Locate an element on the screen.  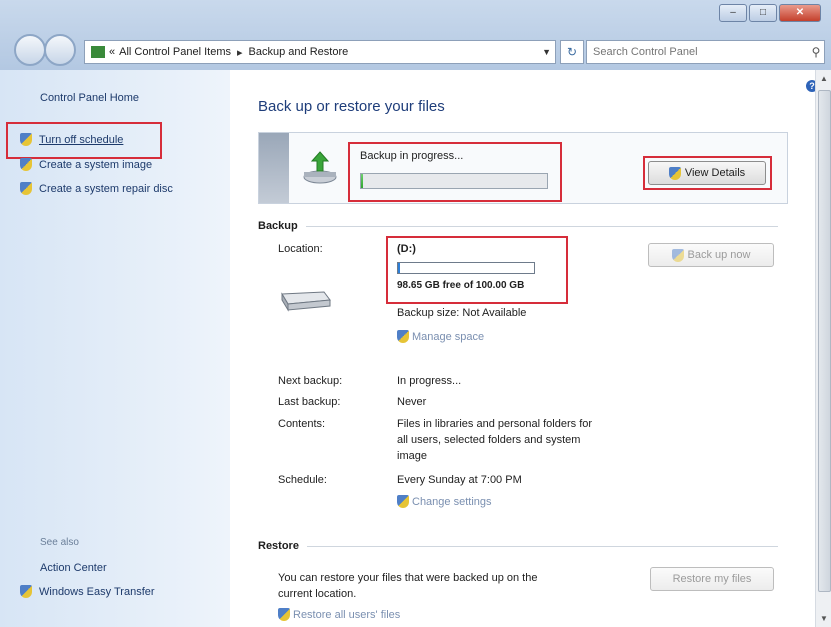
backup-icon is located at coordinates (320, 167).